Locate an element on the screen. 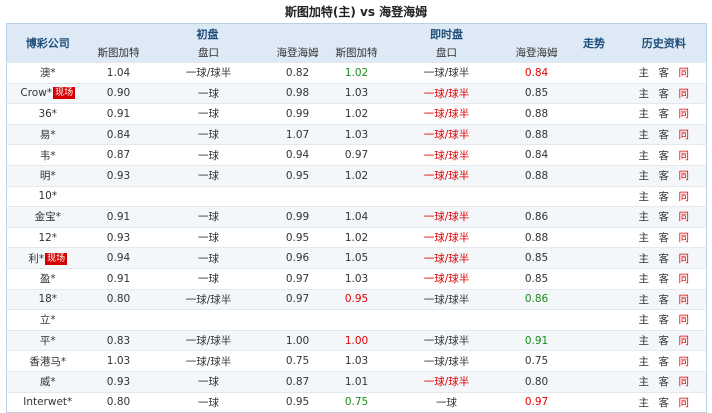 This screenshot has height=413, width=712. company-cell: 明* is located at coordinates (47, 175).